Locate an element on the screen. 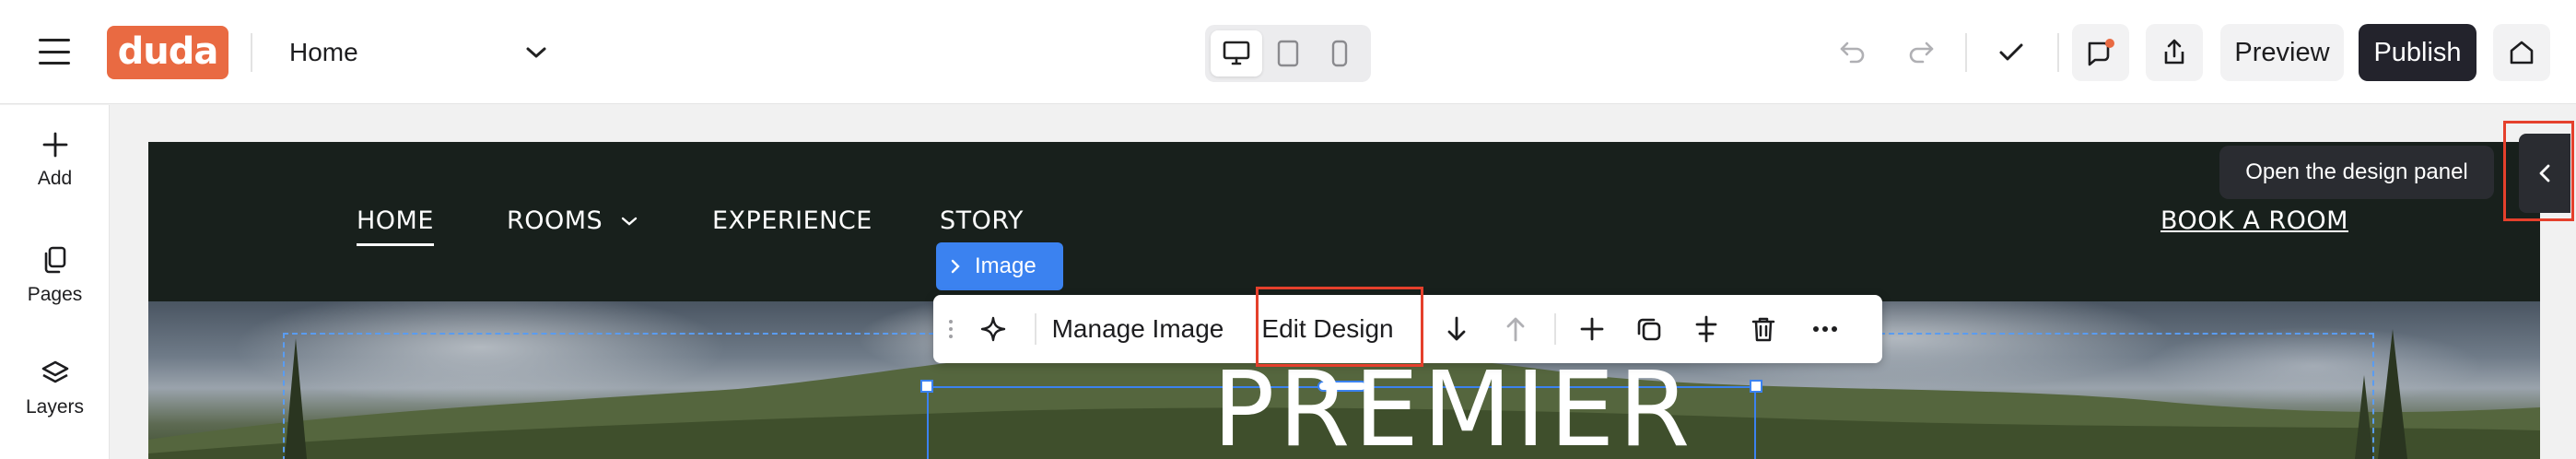  add-icon is located at coordinates (1592, 329).